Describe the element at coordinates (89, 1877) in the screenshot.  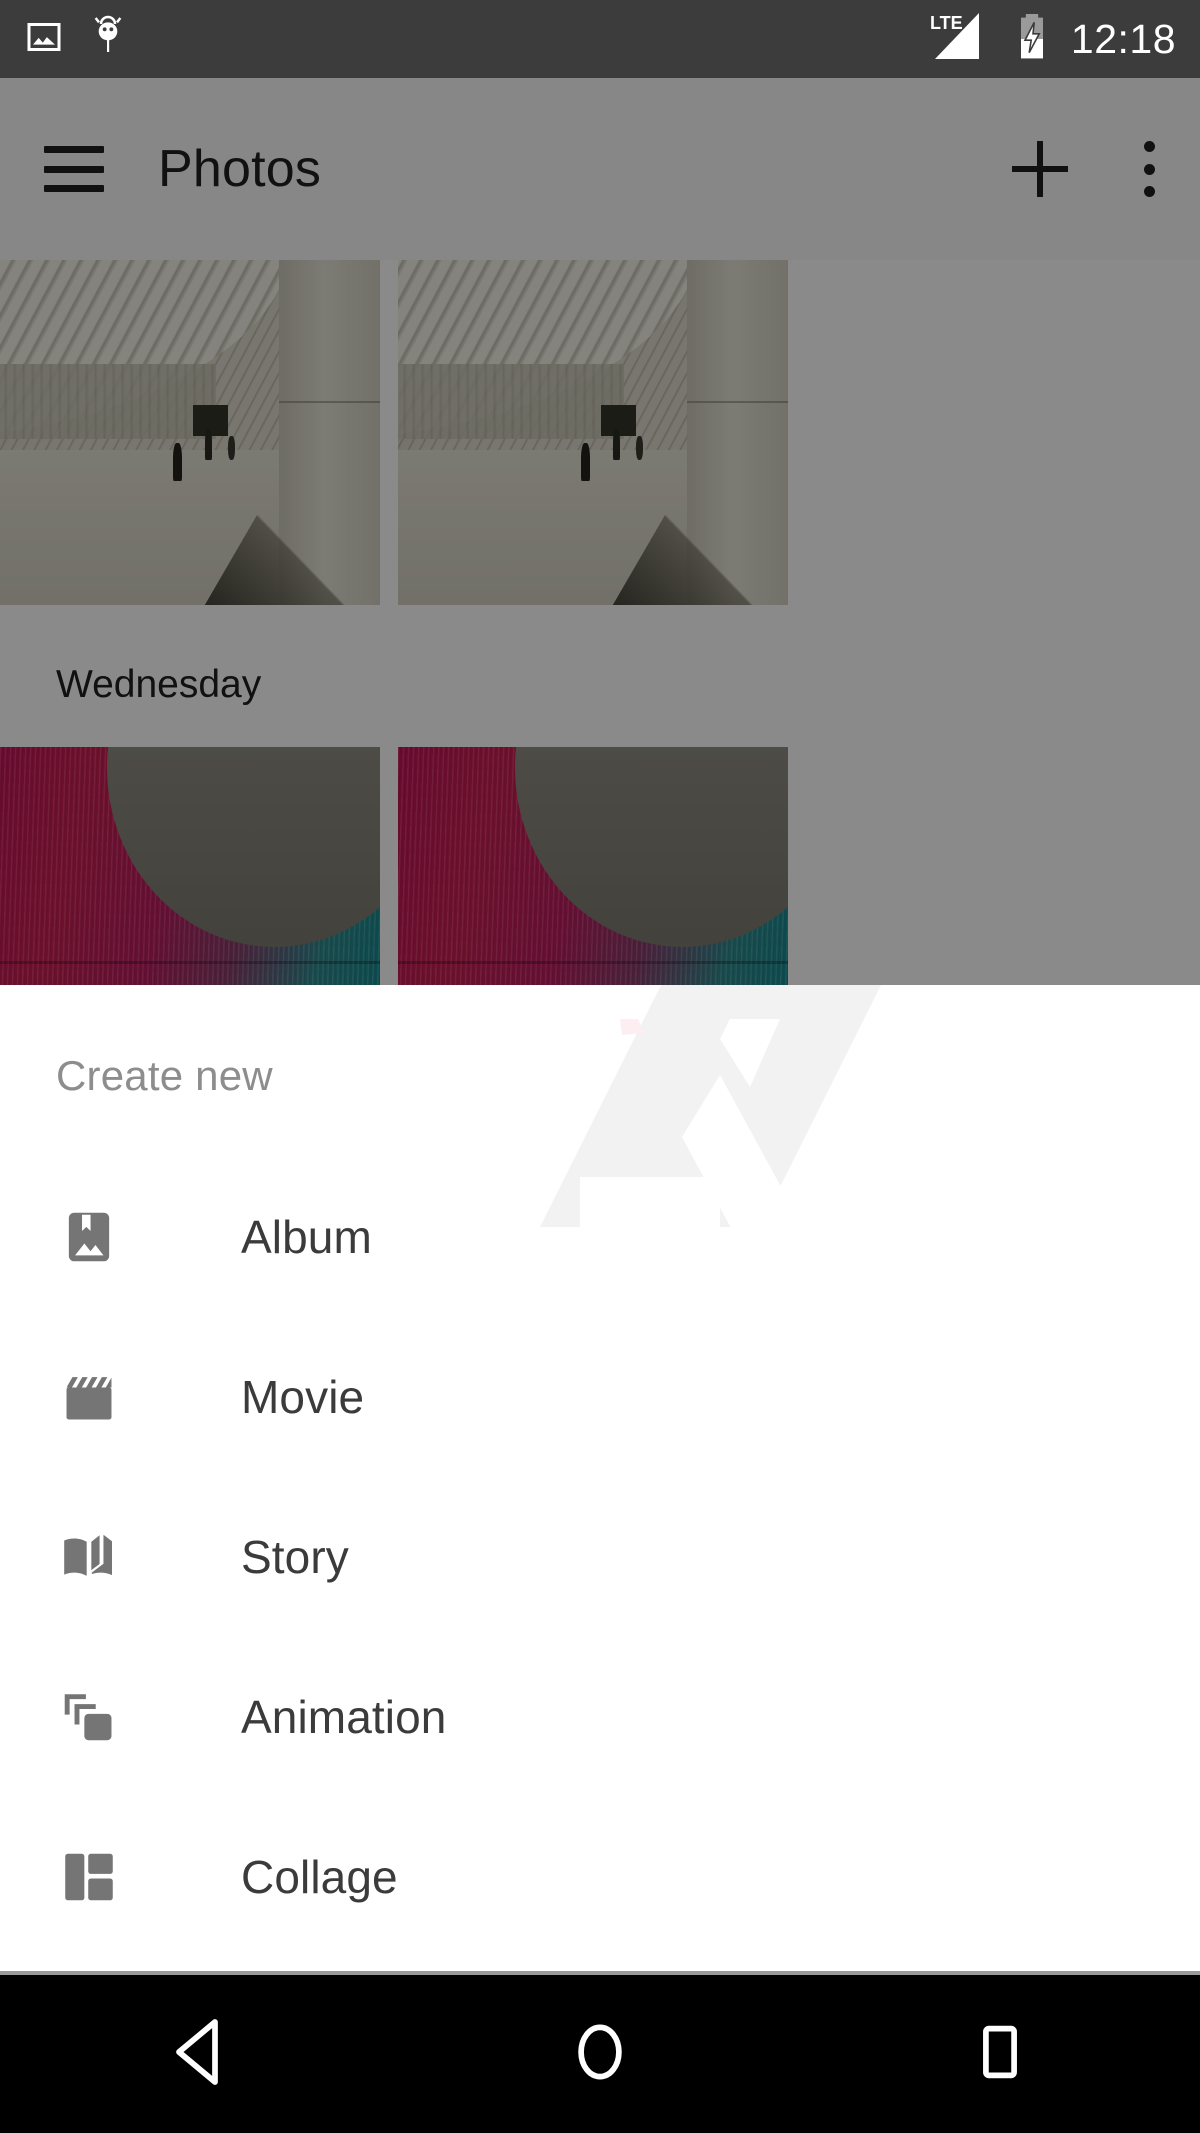
I see `collage-grid-icon` at that location.